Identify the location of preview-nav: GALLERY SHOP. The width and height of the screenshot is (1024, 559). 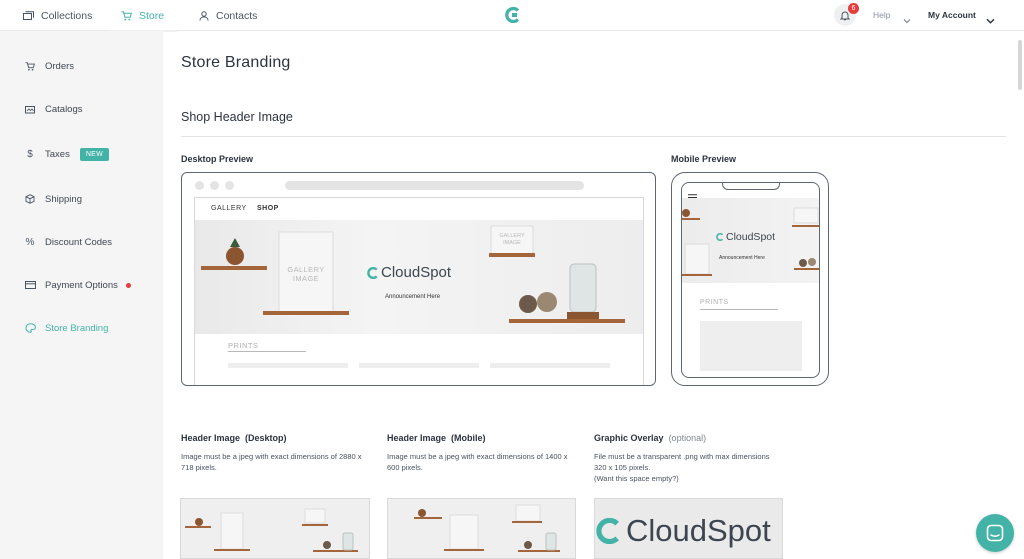
(245, 208).